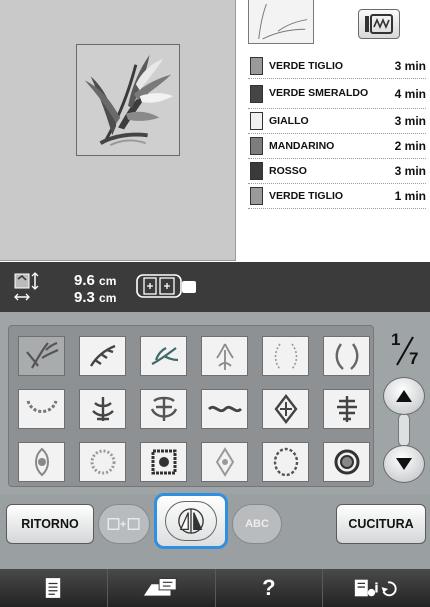 This screenshot has height=607, width=430. I want to click on fleur-tall-pattern-icon, so click(41, 462).